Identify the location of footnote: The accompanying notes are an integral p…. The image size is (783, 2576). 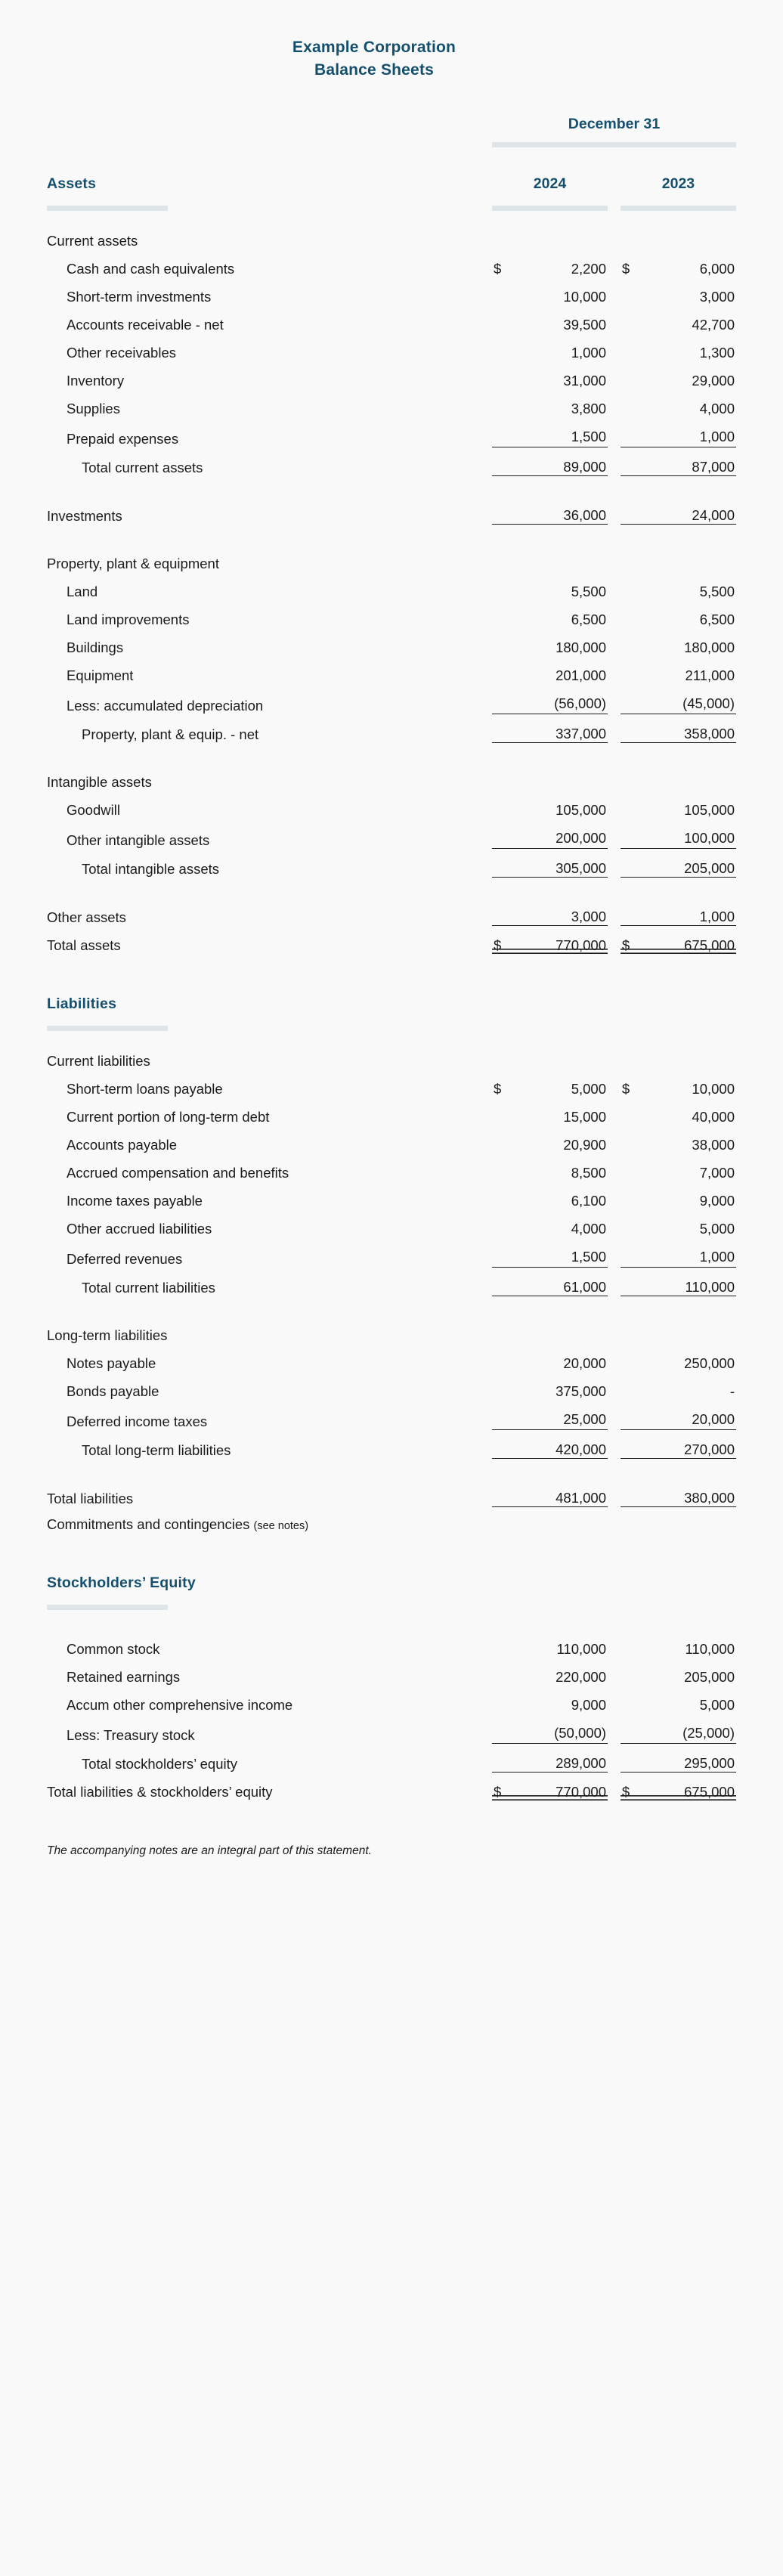
(209, 1850).